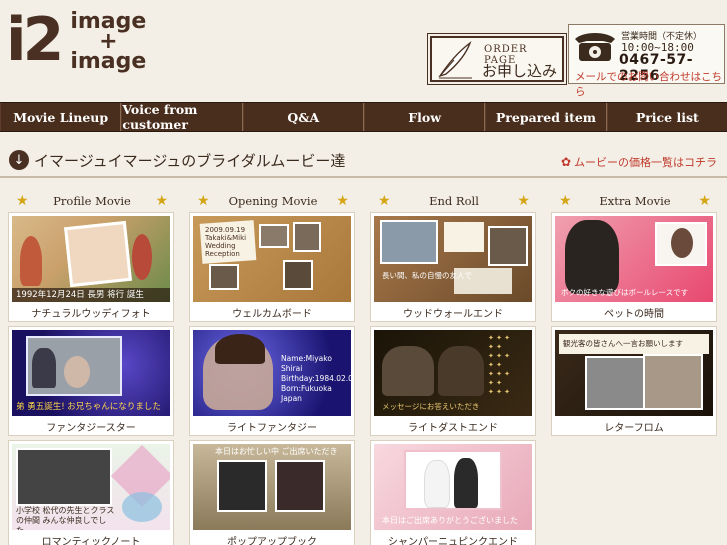 This screenshot has height=545, width=727. What do you see at coordinates (520, 71) in the screenshot?
I see `order-page-label-jp: お申し込み` at bounding box center [520, 71].